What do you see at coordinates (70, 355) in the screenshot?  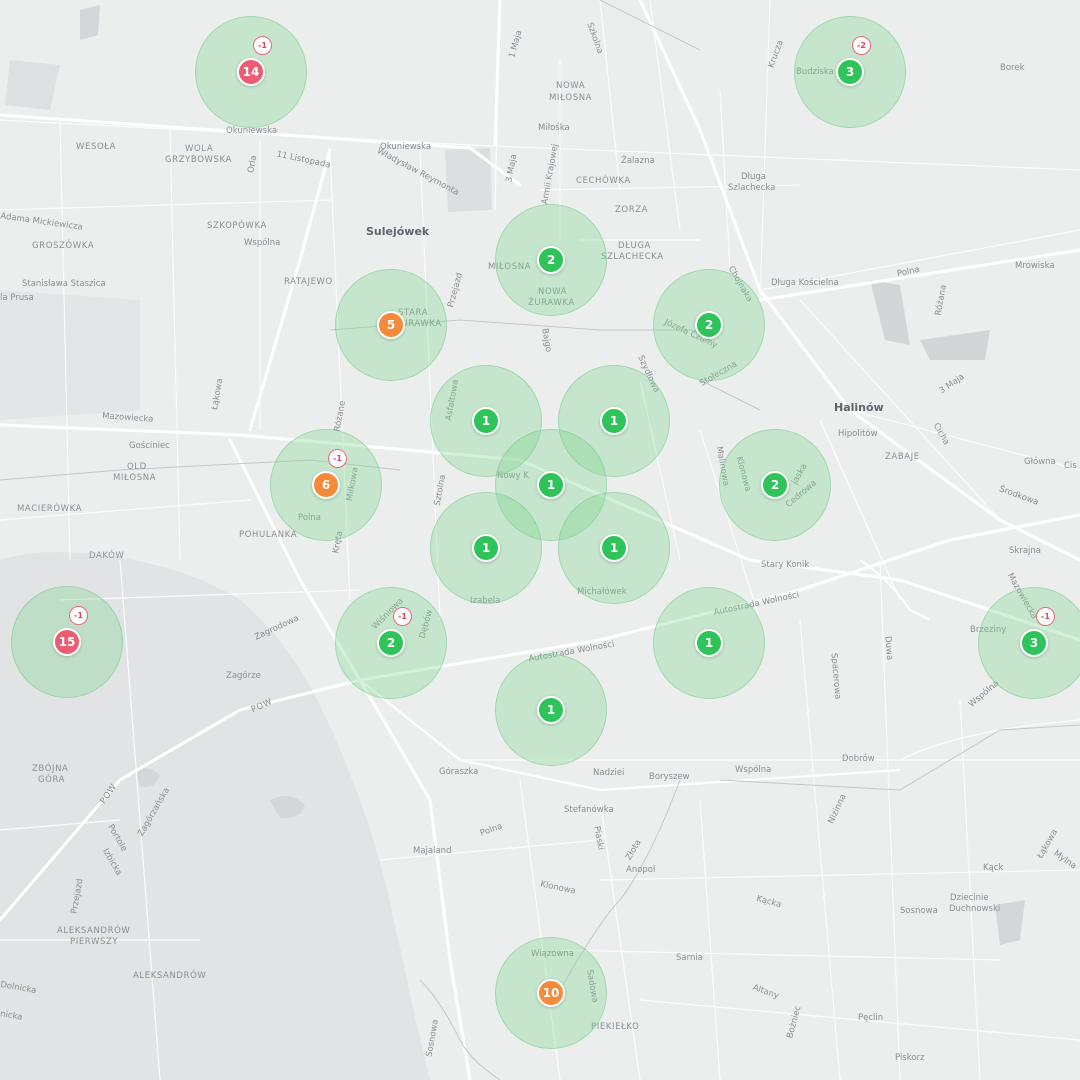 I see `forest-area` at bounding box center [70, 355].